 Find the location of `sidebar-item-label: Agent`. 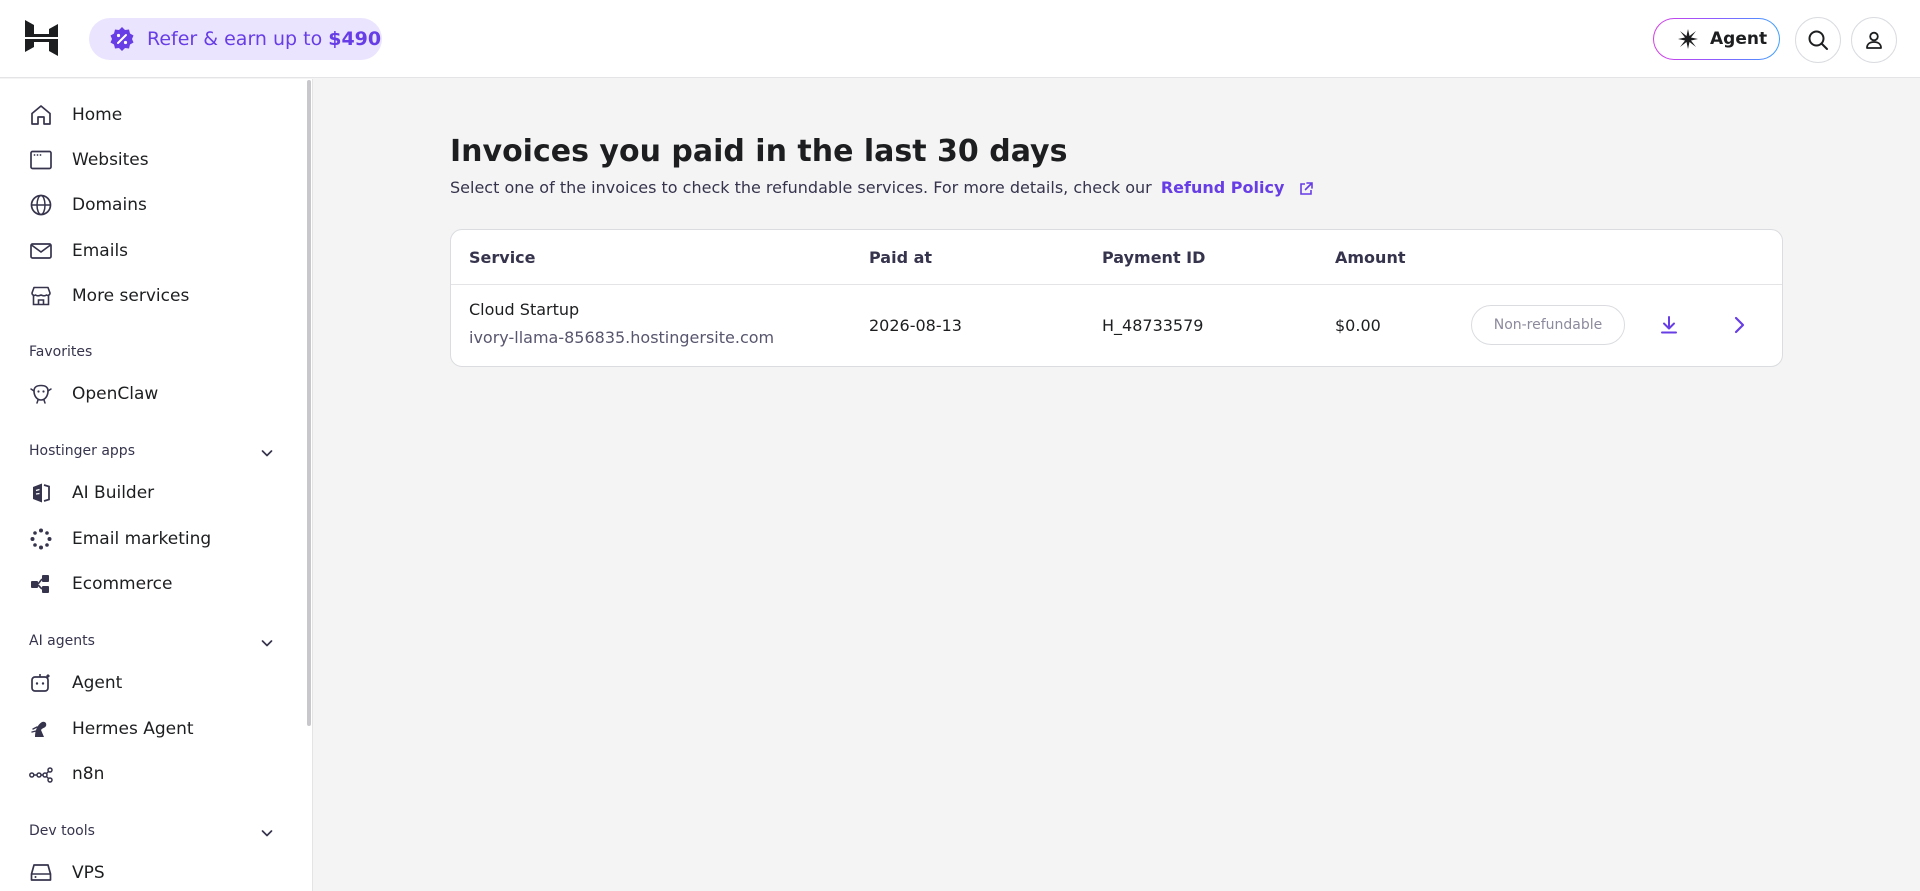

sidebar-item-label: Agent is located at coordinates (97, 683).